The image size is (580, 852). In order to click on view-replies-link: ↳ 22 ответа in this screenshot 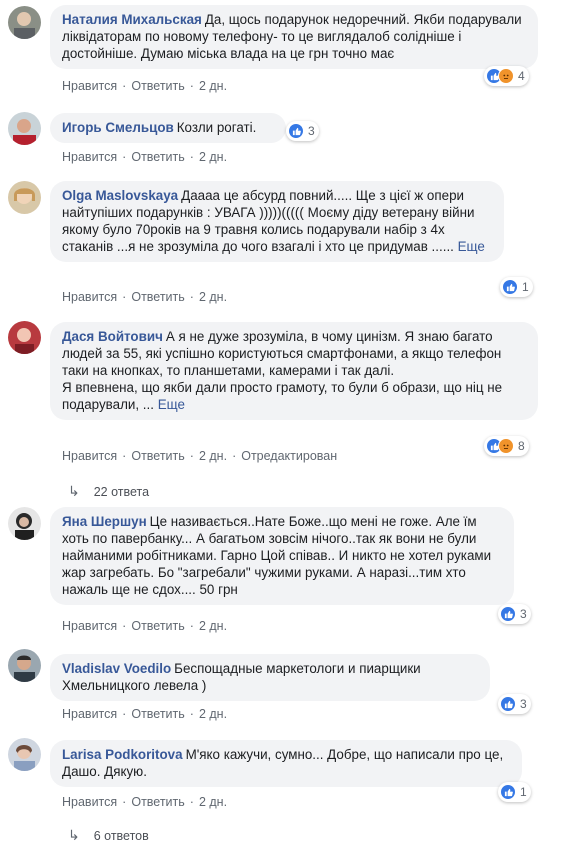, I will do `click(108, 491)`.